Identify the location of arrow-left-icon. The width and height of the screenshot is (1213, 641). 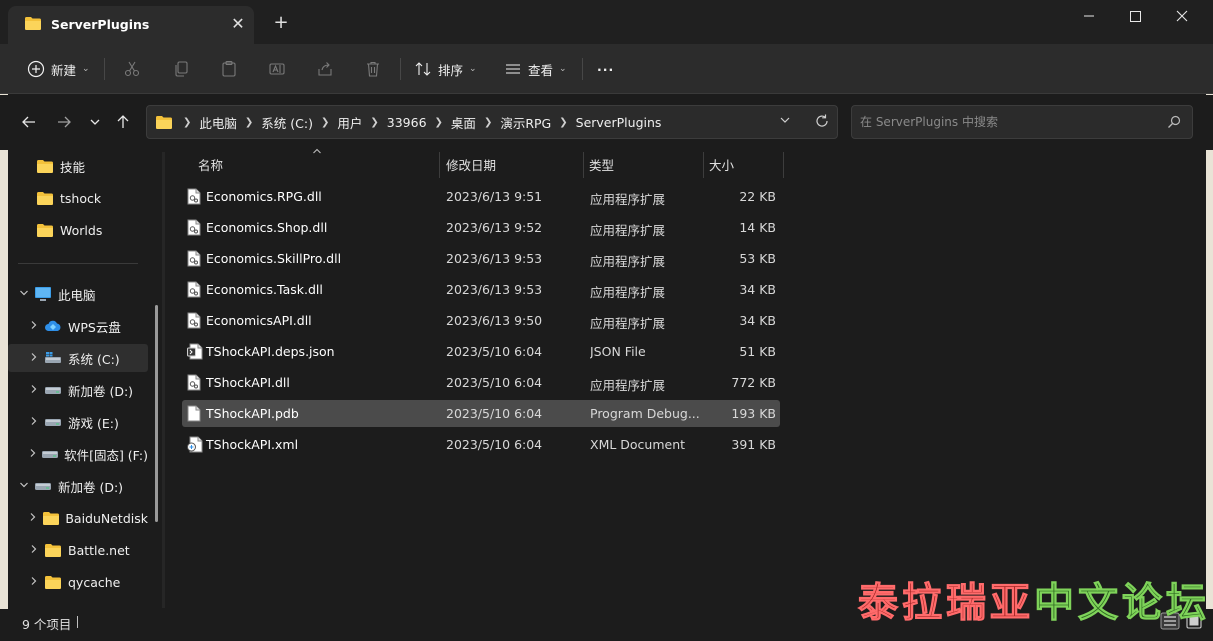
(29, 122).